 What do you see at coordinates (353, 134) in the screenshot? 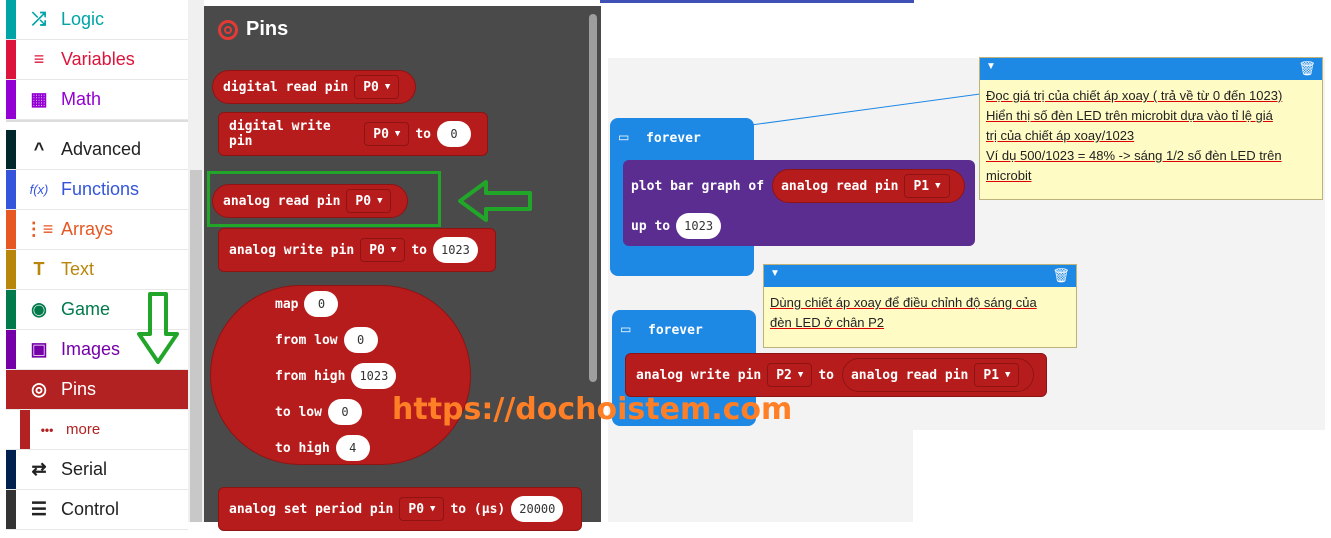
I see `digital-write-pin-block: digital write pin P0 to 0` at bounding box center [353, 134].